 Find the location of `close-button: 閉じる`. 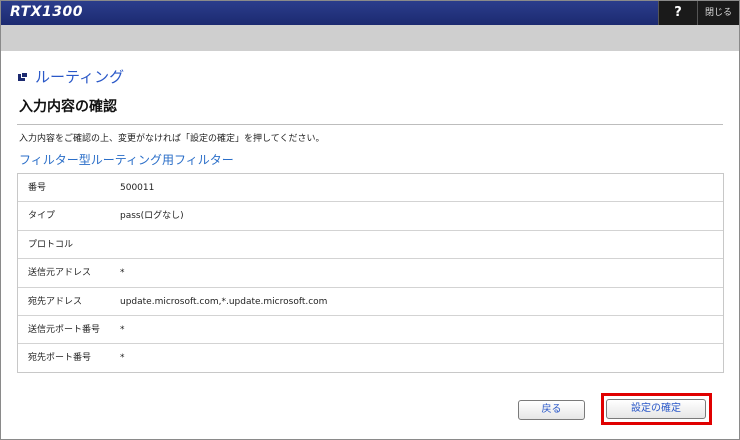

close-button: 閉じる is located at coordinates (718, 13).